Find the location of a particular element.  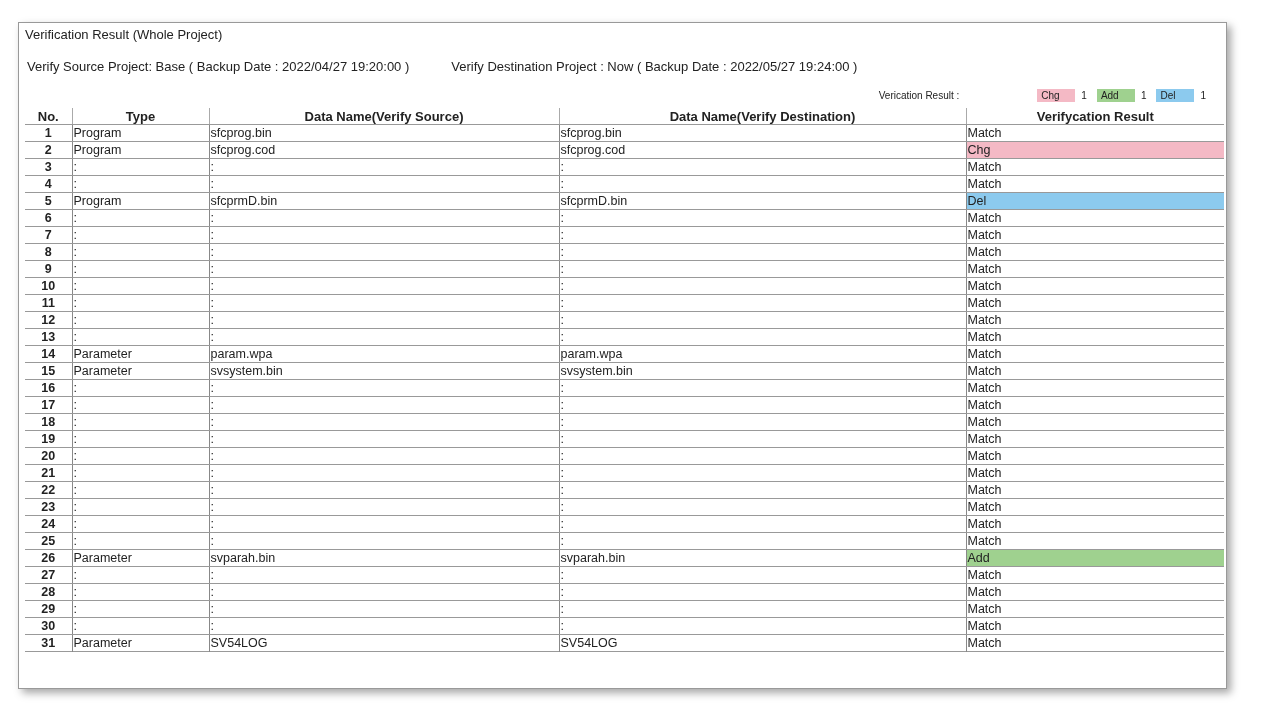

row-number: 15 is located at coordinates (48, 371).